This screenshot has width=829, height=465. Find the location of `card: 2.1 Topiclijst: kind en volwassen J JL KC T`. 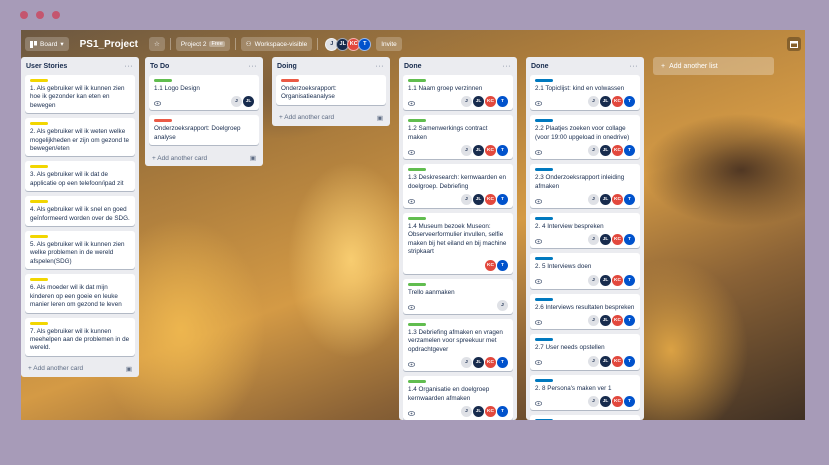

card: 2.1 Topiclijst: kind en volwassen J JL KC T is located at coordinates (585, 93).